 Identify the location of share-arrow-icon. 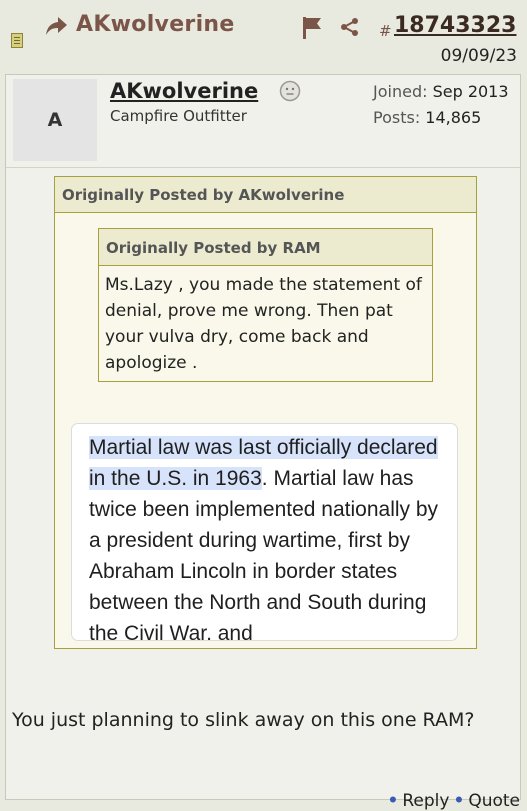
(56, 26).